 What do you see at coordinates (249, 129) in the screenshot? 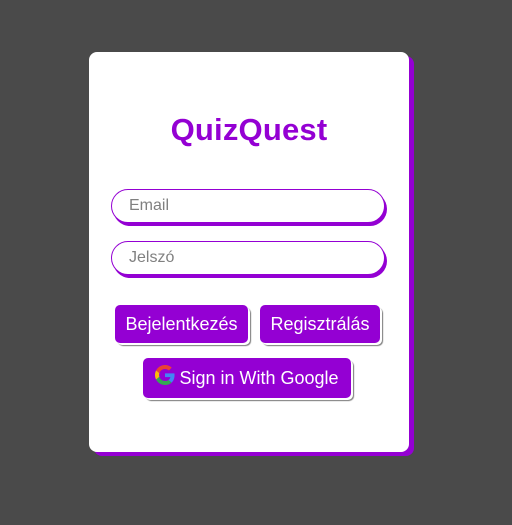
I see `app-title: QuizQuest` at bounding box center [249, 129].